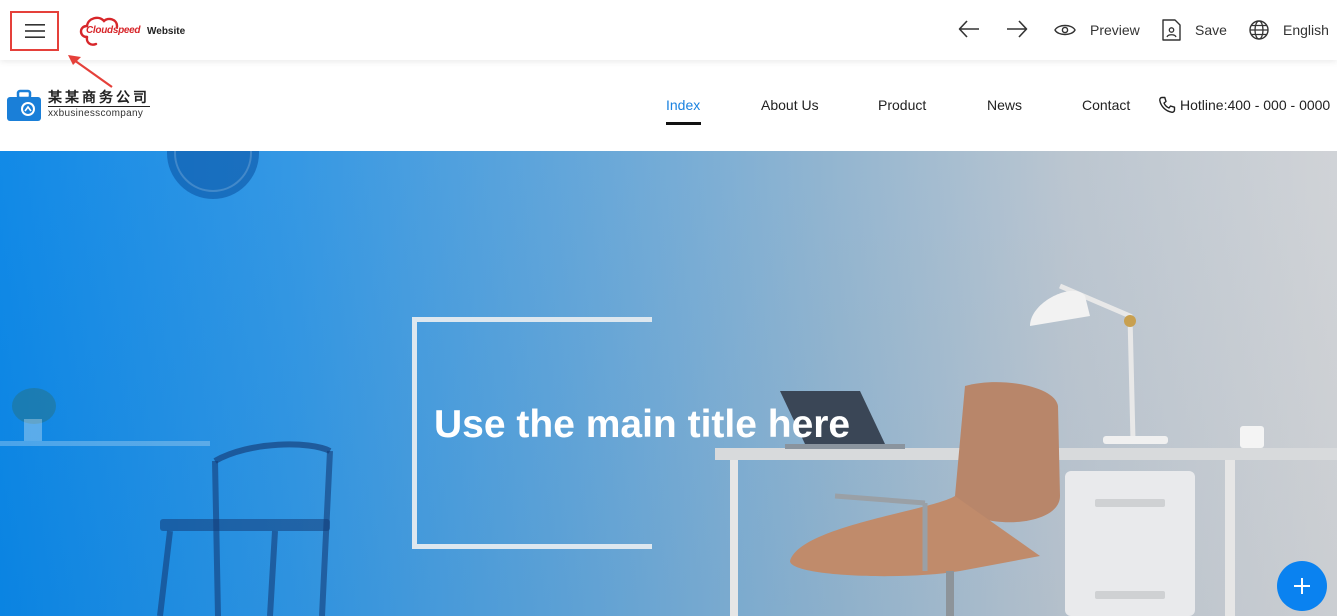 The image size is (1337, 616). Describe the element at coordinates (24, 105) in the screenshot. I see `briefcase-logo-icon` at that location.